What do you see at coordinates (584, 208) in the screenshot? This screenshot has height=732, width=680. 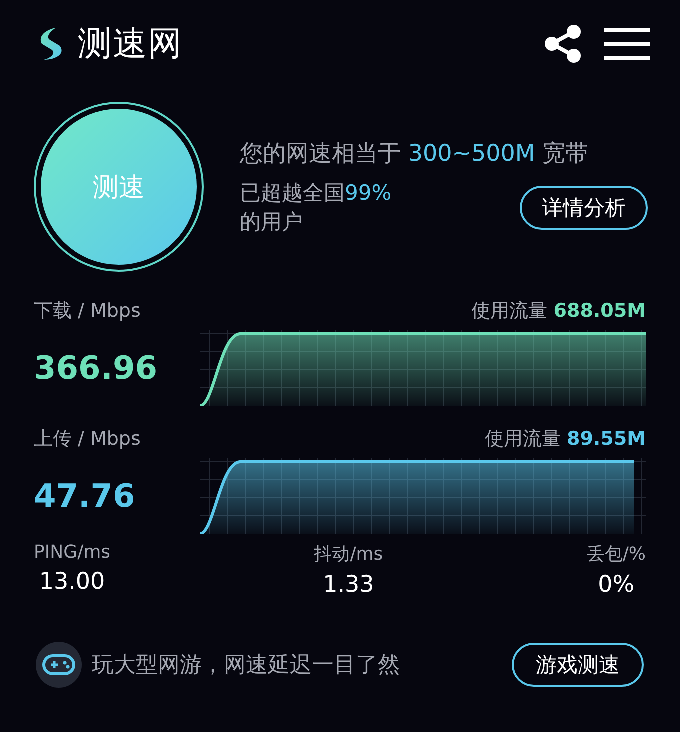 I see `detail-button: 详情分析` at bounding box center [584, 208].